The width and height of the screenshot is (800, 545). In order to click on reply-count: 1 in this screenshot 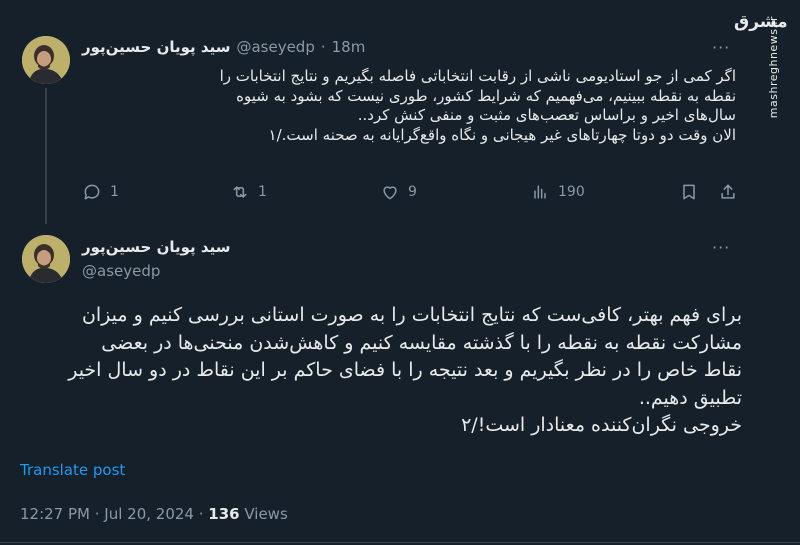, I will do `click(114, 192)`.